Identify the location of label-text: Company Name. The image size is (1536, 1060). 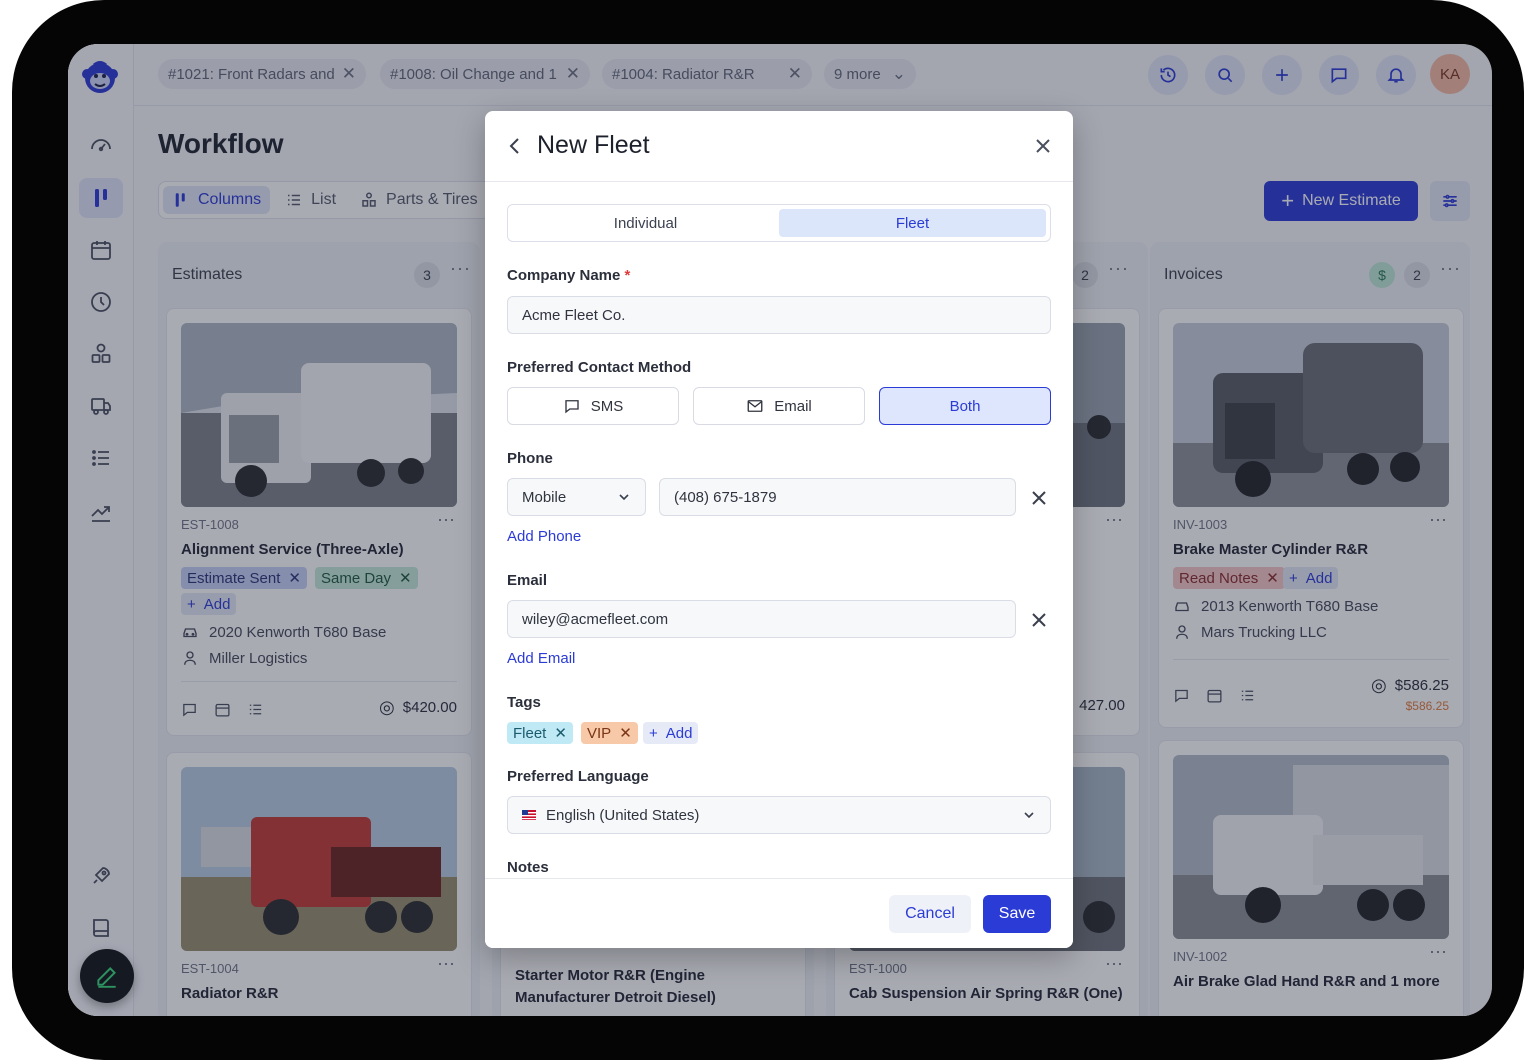
(564, 275).